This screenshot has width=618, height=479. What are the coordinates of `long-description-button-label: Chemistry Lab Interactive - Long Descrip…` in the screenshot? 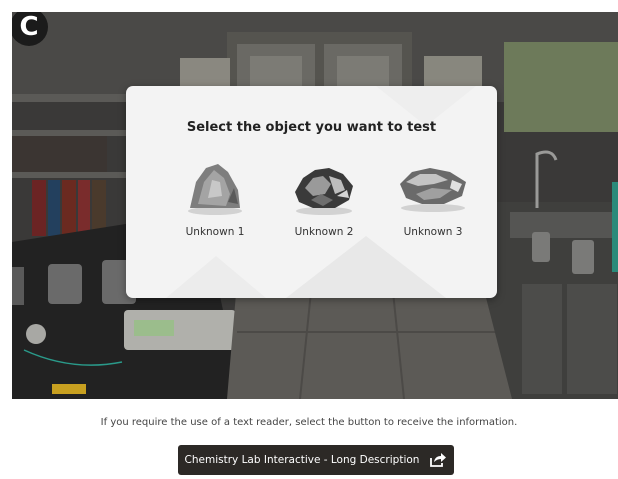 It's located at (302, 460).